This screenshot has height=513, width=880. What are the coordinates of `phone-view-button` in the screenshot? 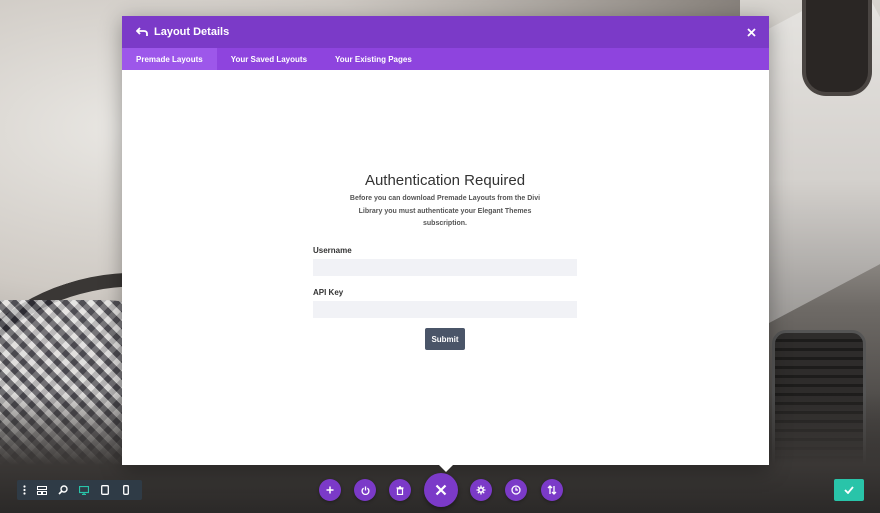 It's located at (125, 490).